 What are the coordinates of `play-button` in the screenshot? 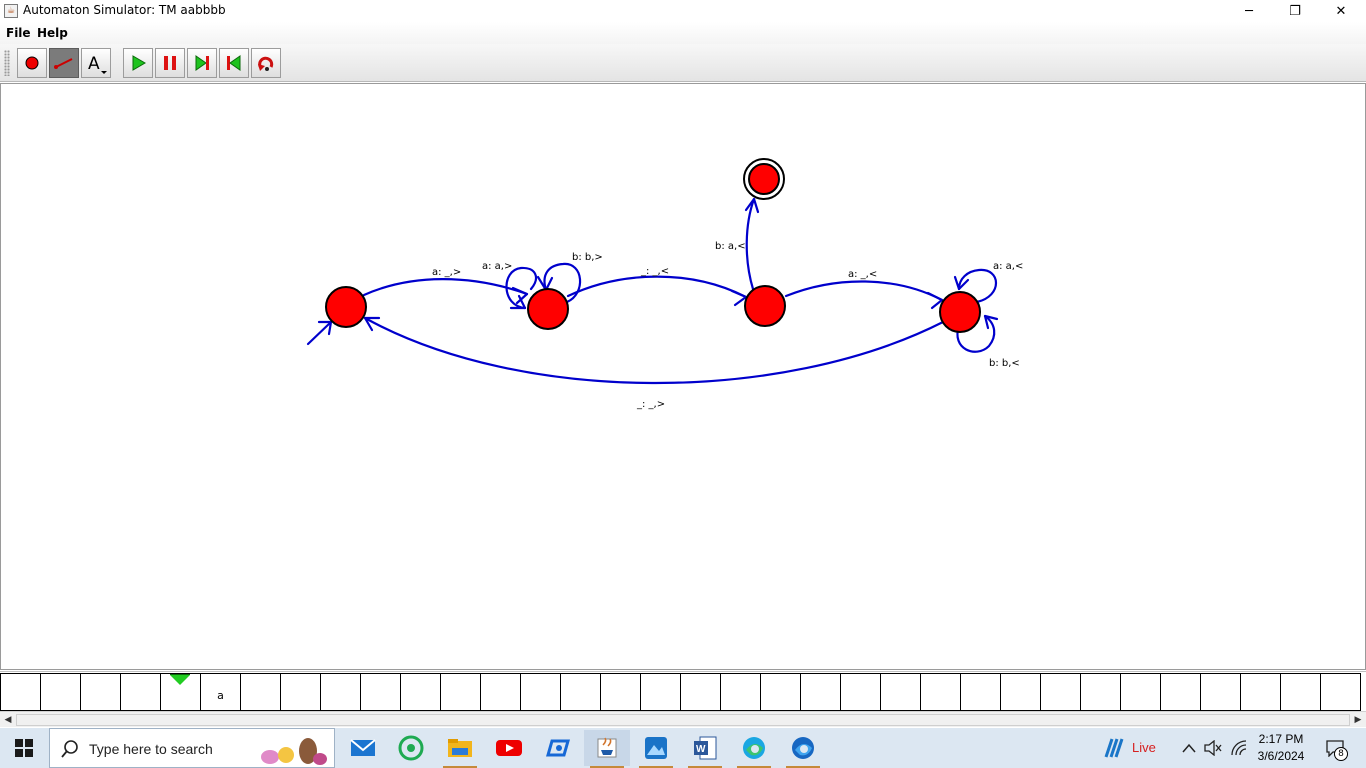 It's located at (138, 63).